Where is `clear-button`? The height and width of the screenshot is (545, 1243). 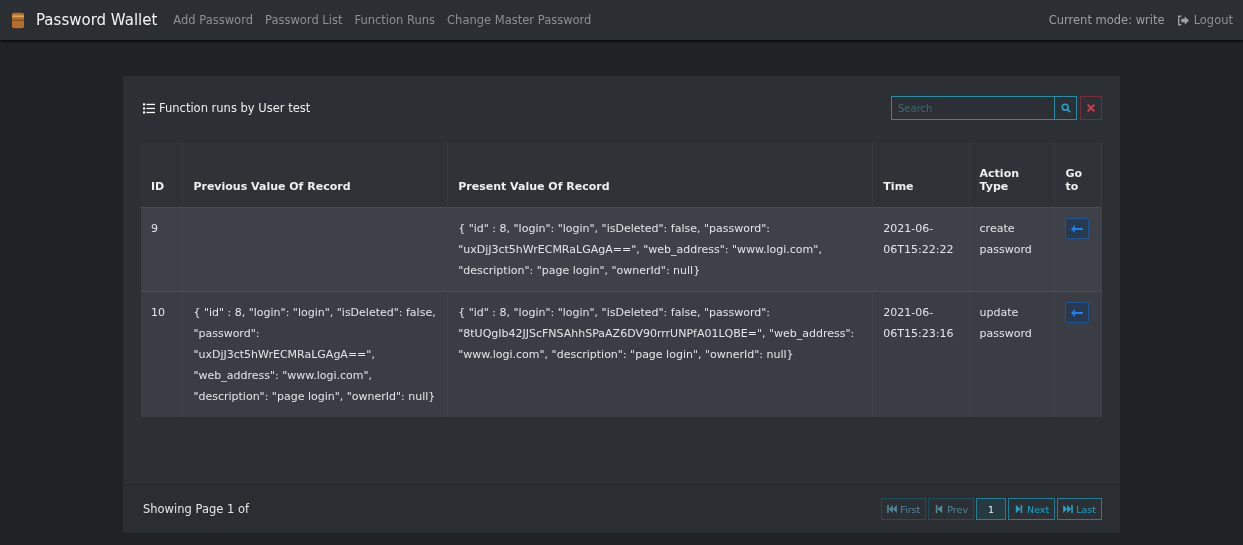 clear-button is located at coordinates (1091, 108).